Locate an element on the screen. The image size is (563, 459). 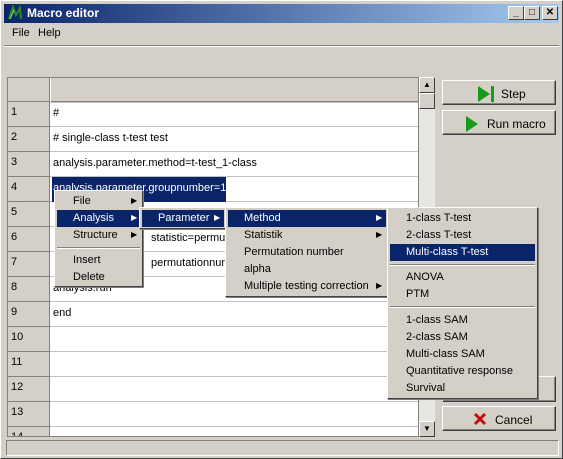
row-number: 6 is located at coordinates (29, 239).